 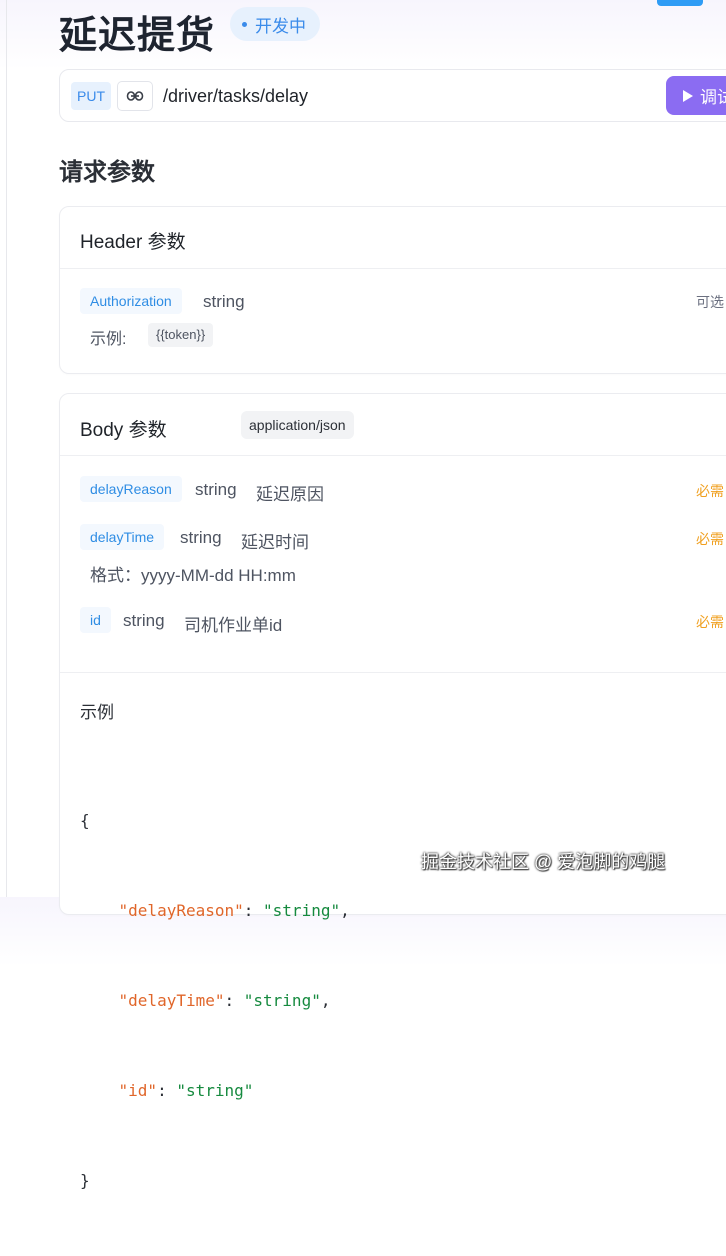 What do you see at coordinates (392, 95) in the screenshot?
I see `endpoint-bar: PUT /driver/tasks/delay 调试` at bounding box center [392, 95].